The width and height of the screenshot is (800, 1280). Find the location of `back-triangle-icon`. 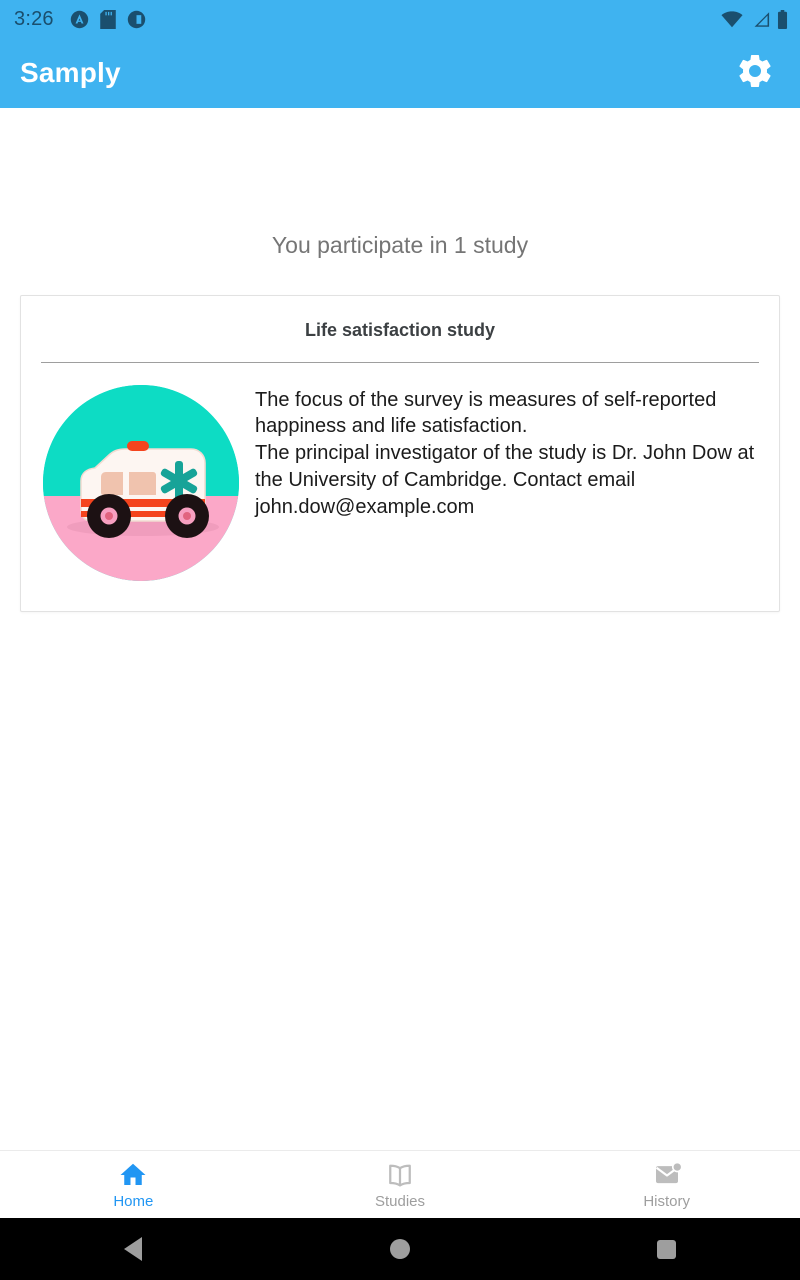

back-triangle-icon is located at coordinates (133, 1249).